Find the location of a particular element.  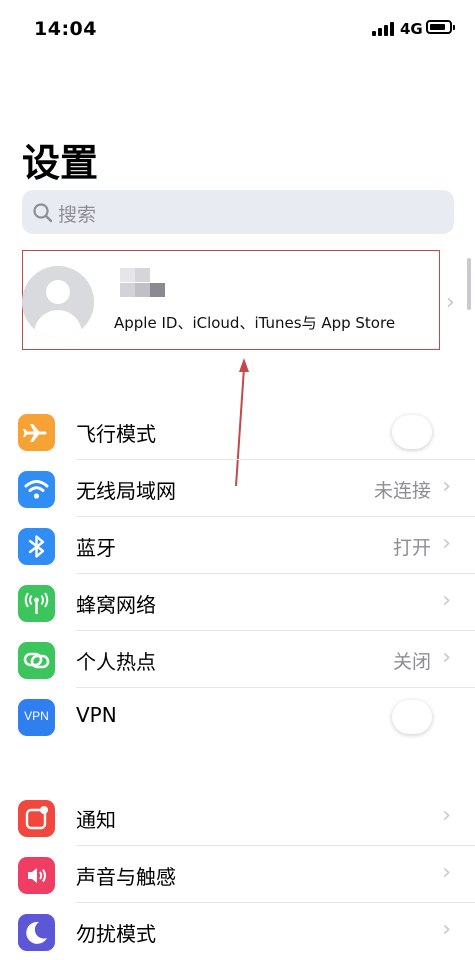

vpn-icon-text: VPN is located at coordinates (36, 716).